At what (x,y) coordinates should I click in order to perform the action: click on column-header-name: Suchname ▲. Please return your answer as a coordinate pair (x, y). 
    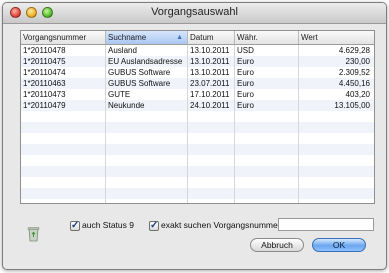
    Looking at the image, I should click on (147, 37).